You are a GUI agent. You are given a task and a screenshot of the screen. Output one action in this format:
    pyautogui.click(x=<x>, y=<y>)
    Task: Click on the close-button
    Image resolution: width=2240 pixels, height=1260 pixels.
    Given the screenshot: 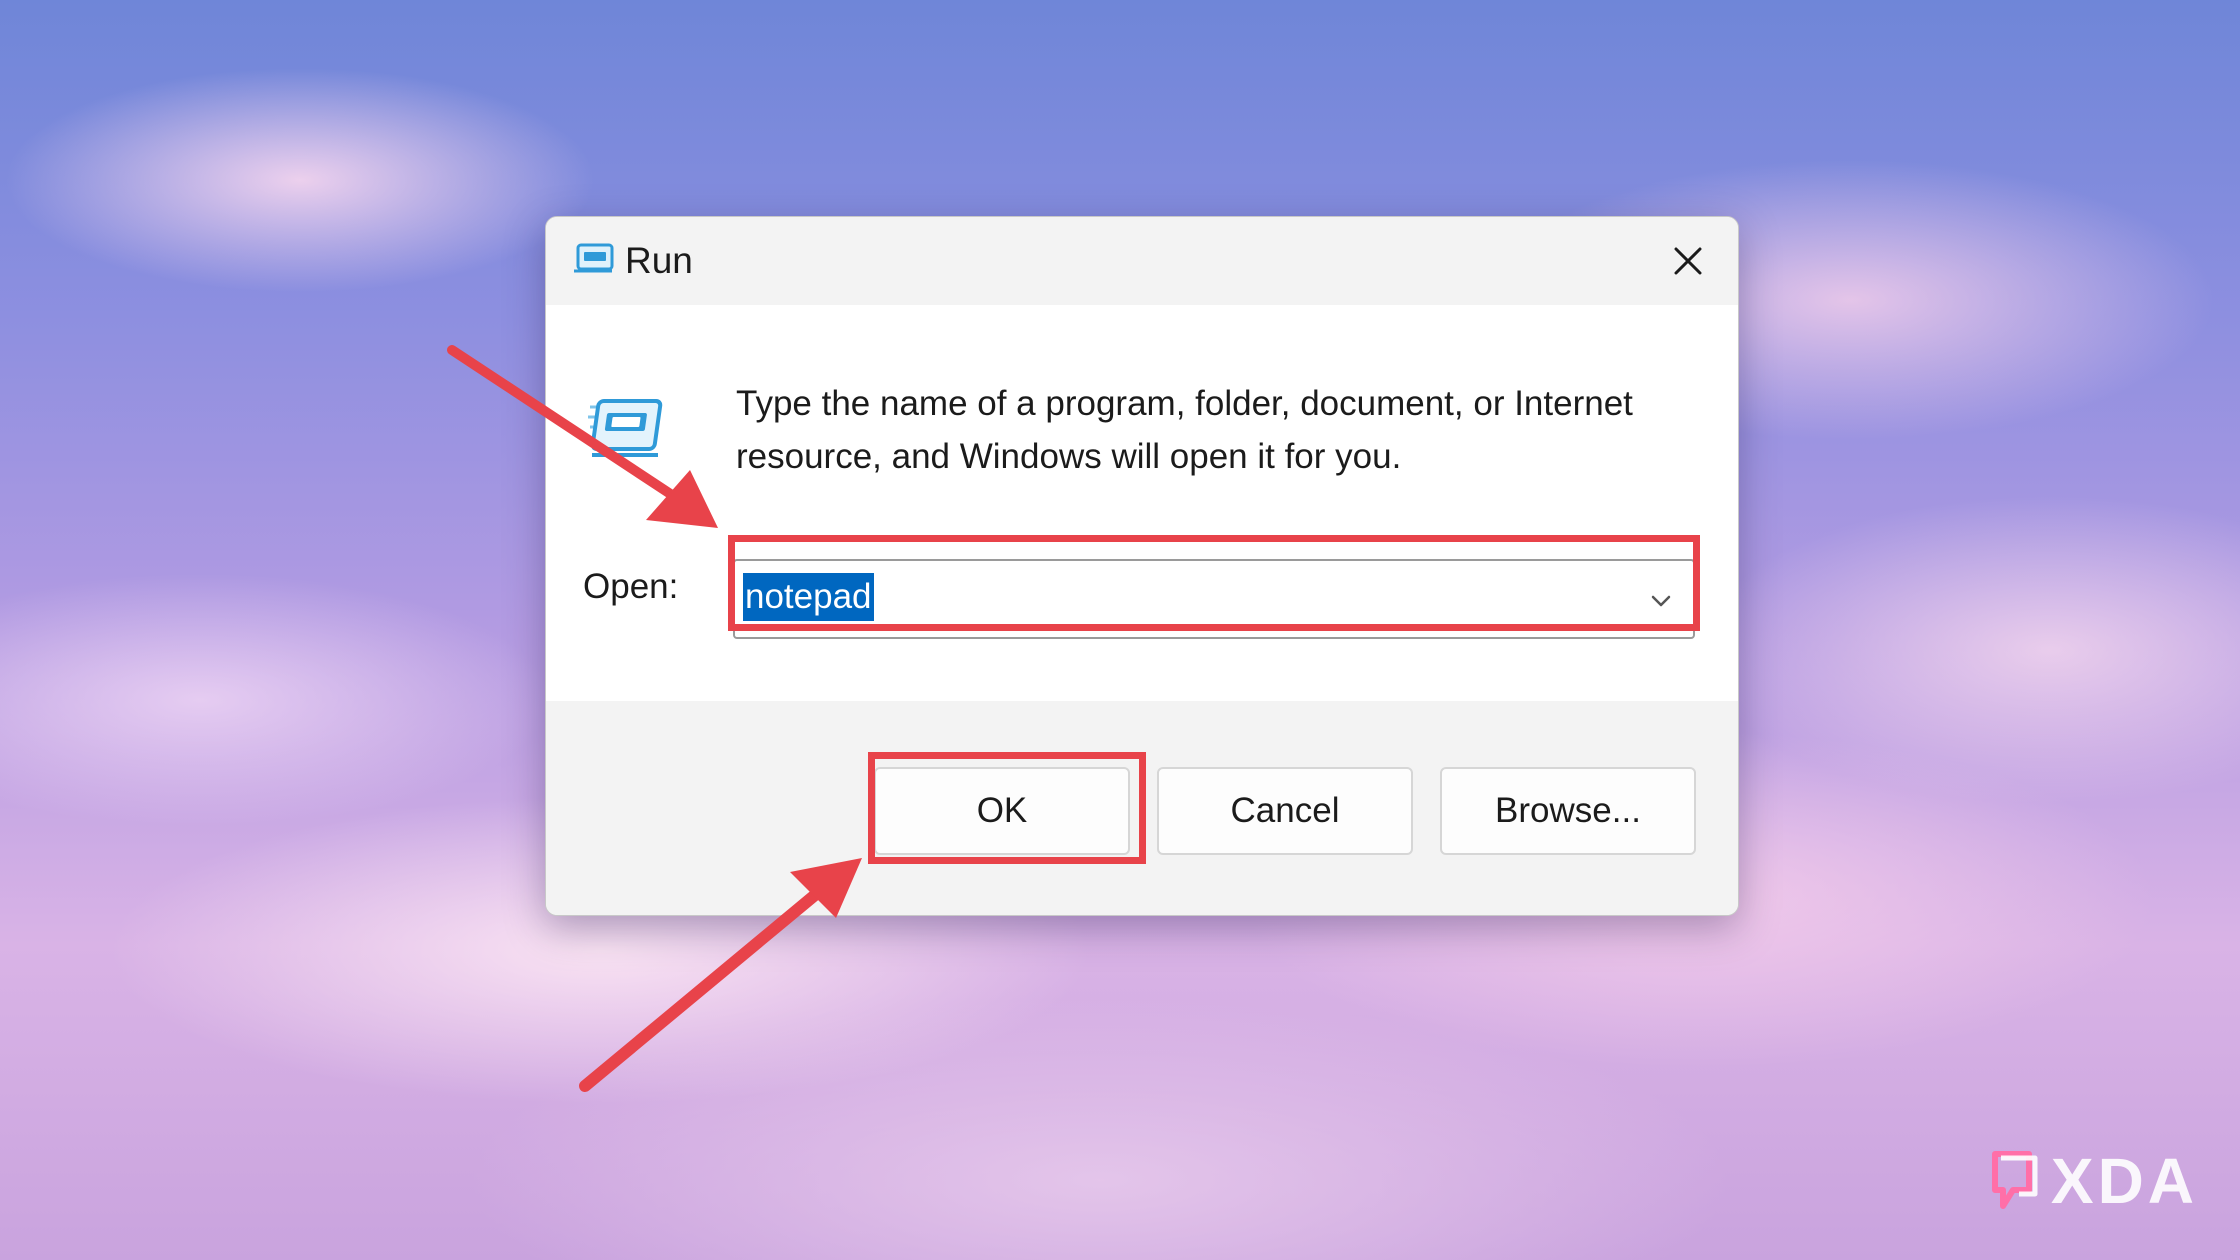 What is the action you would take?
    pyautogui.click(x=1688, y=261)
    